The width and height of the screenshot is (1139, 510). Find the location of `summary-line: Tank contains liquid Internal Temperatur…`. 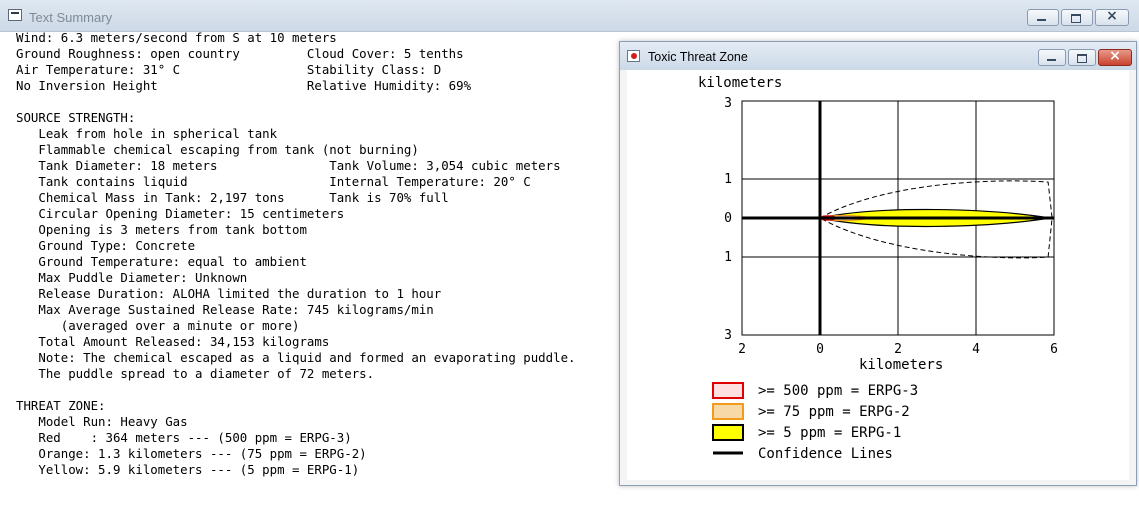

summary-line: Tank contains liquid Internal Temperatur… is located at coordinates (284, 181).